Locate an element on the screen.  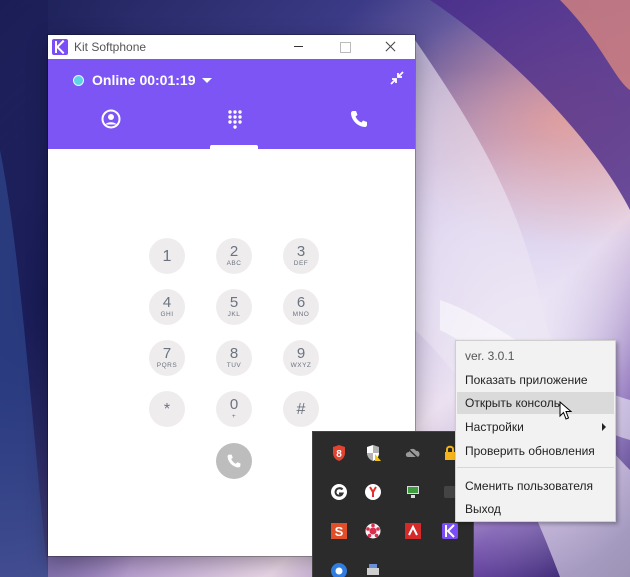
key-star: * is located at coordinates (167, 409).